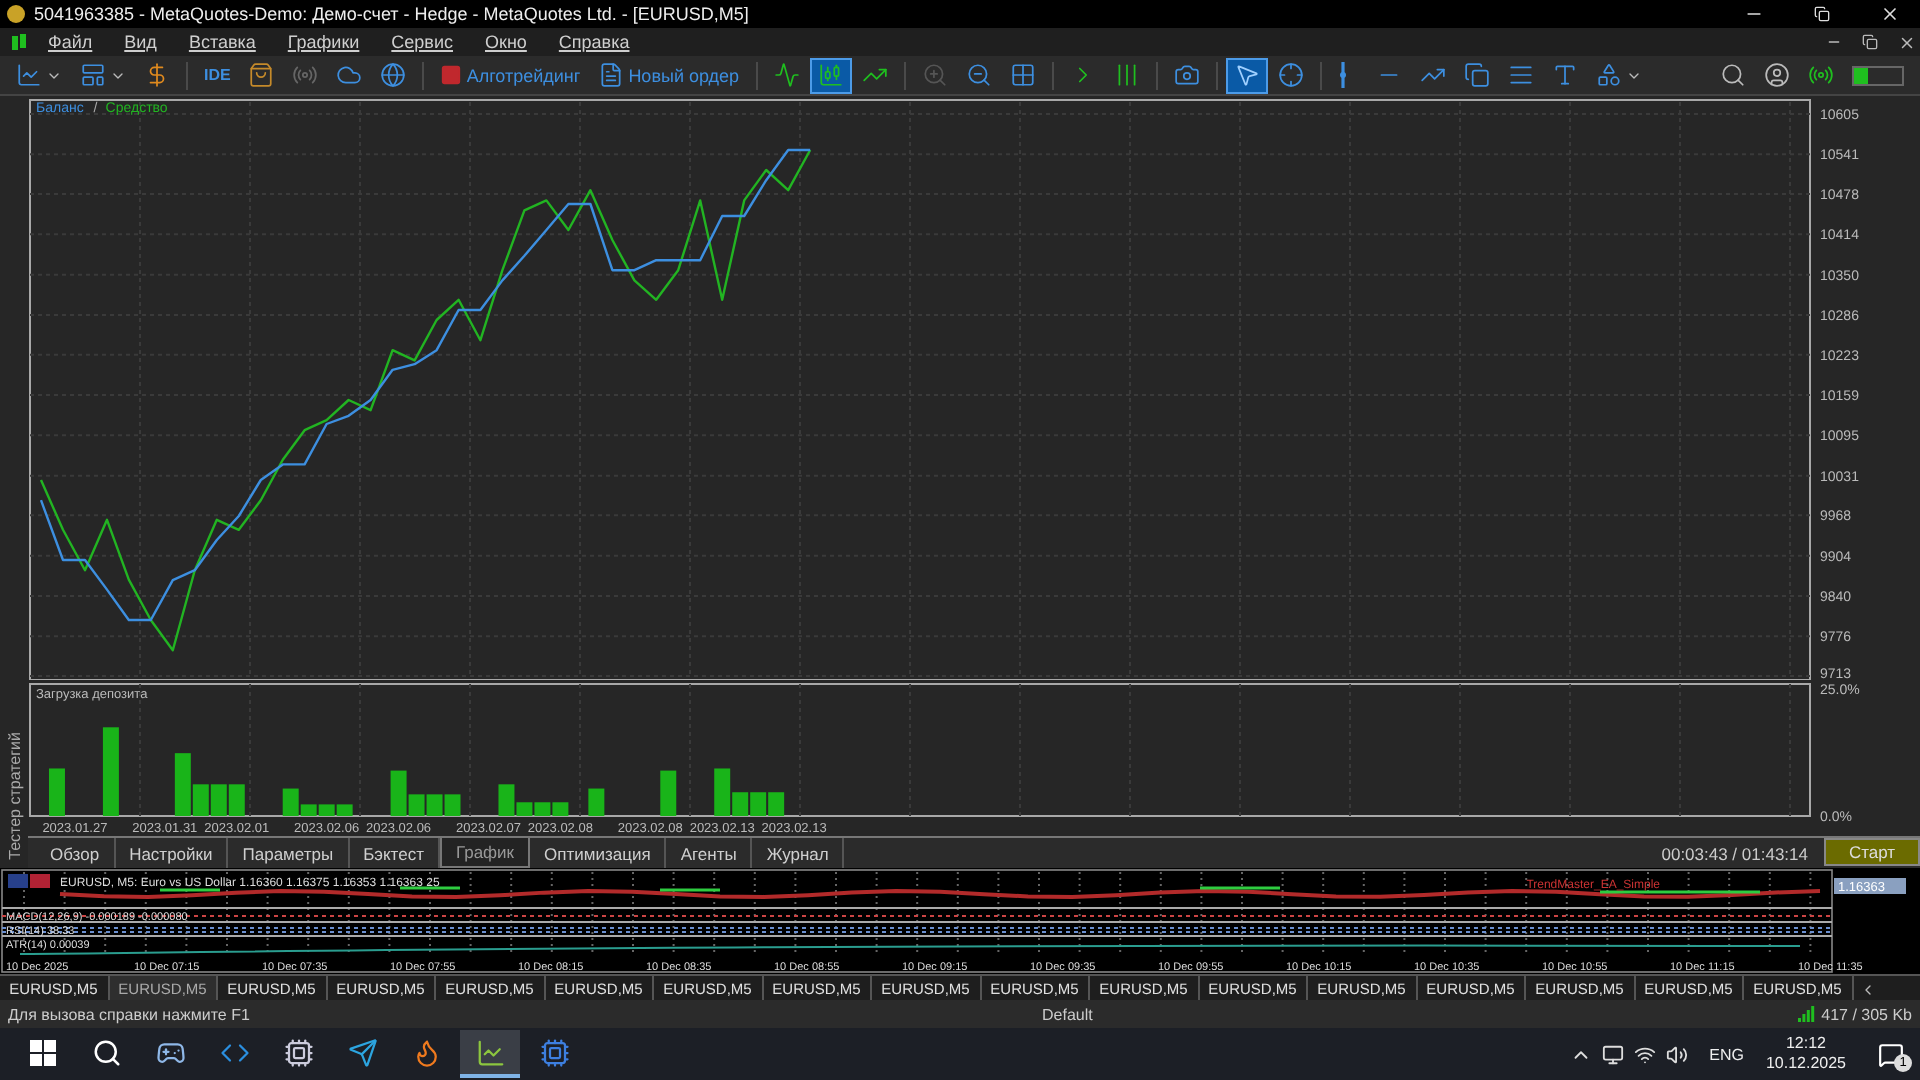 This screenshot has height=1080, width=1920. What do you see at coordinates (1676, 1054) in the screenshot?
I see `speaker-icon` at bounding box center [1676, 1054].